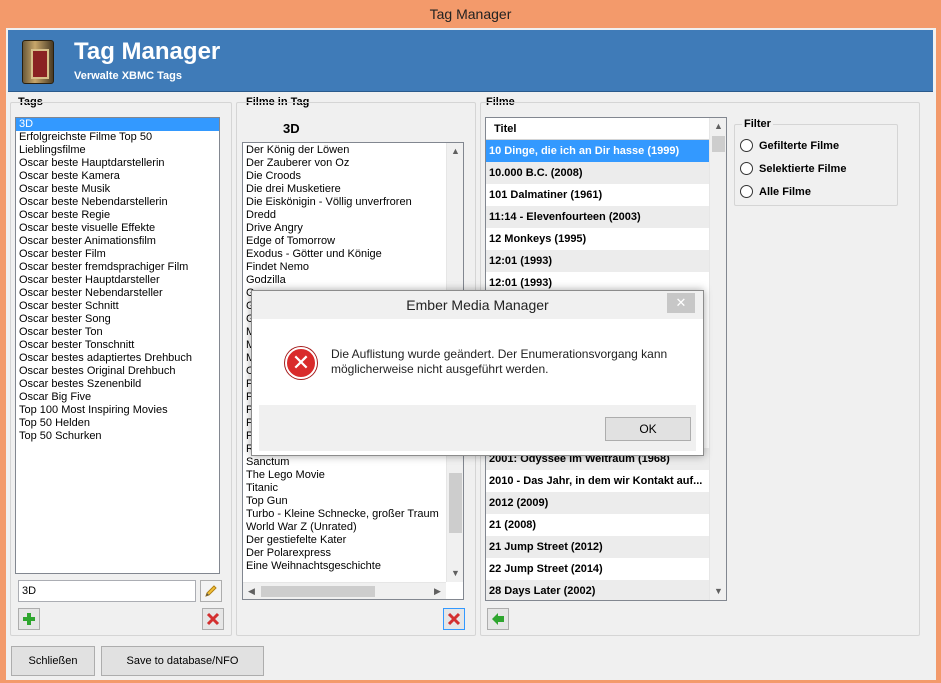 Image resolution: width=941 pixels, height=683 pixels. Describe the element at coordinates (117, 189) in the screenshot. I see `tag-list-item: Oscar beste Musik` at that location.